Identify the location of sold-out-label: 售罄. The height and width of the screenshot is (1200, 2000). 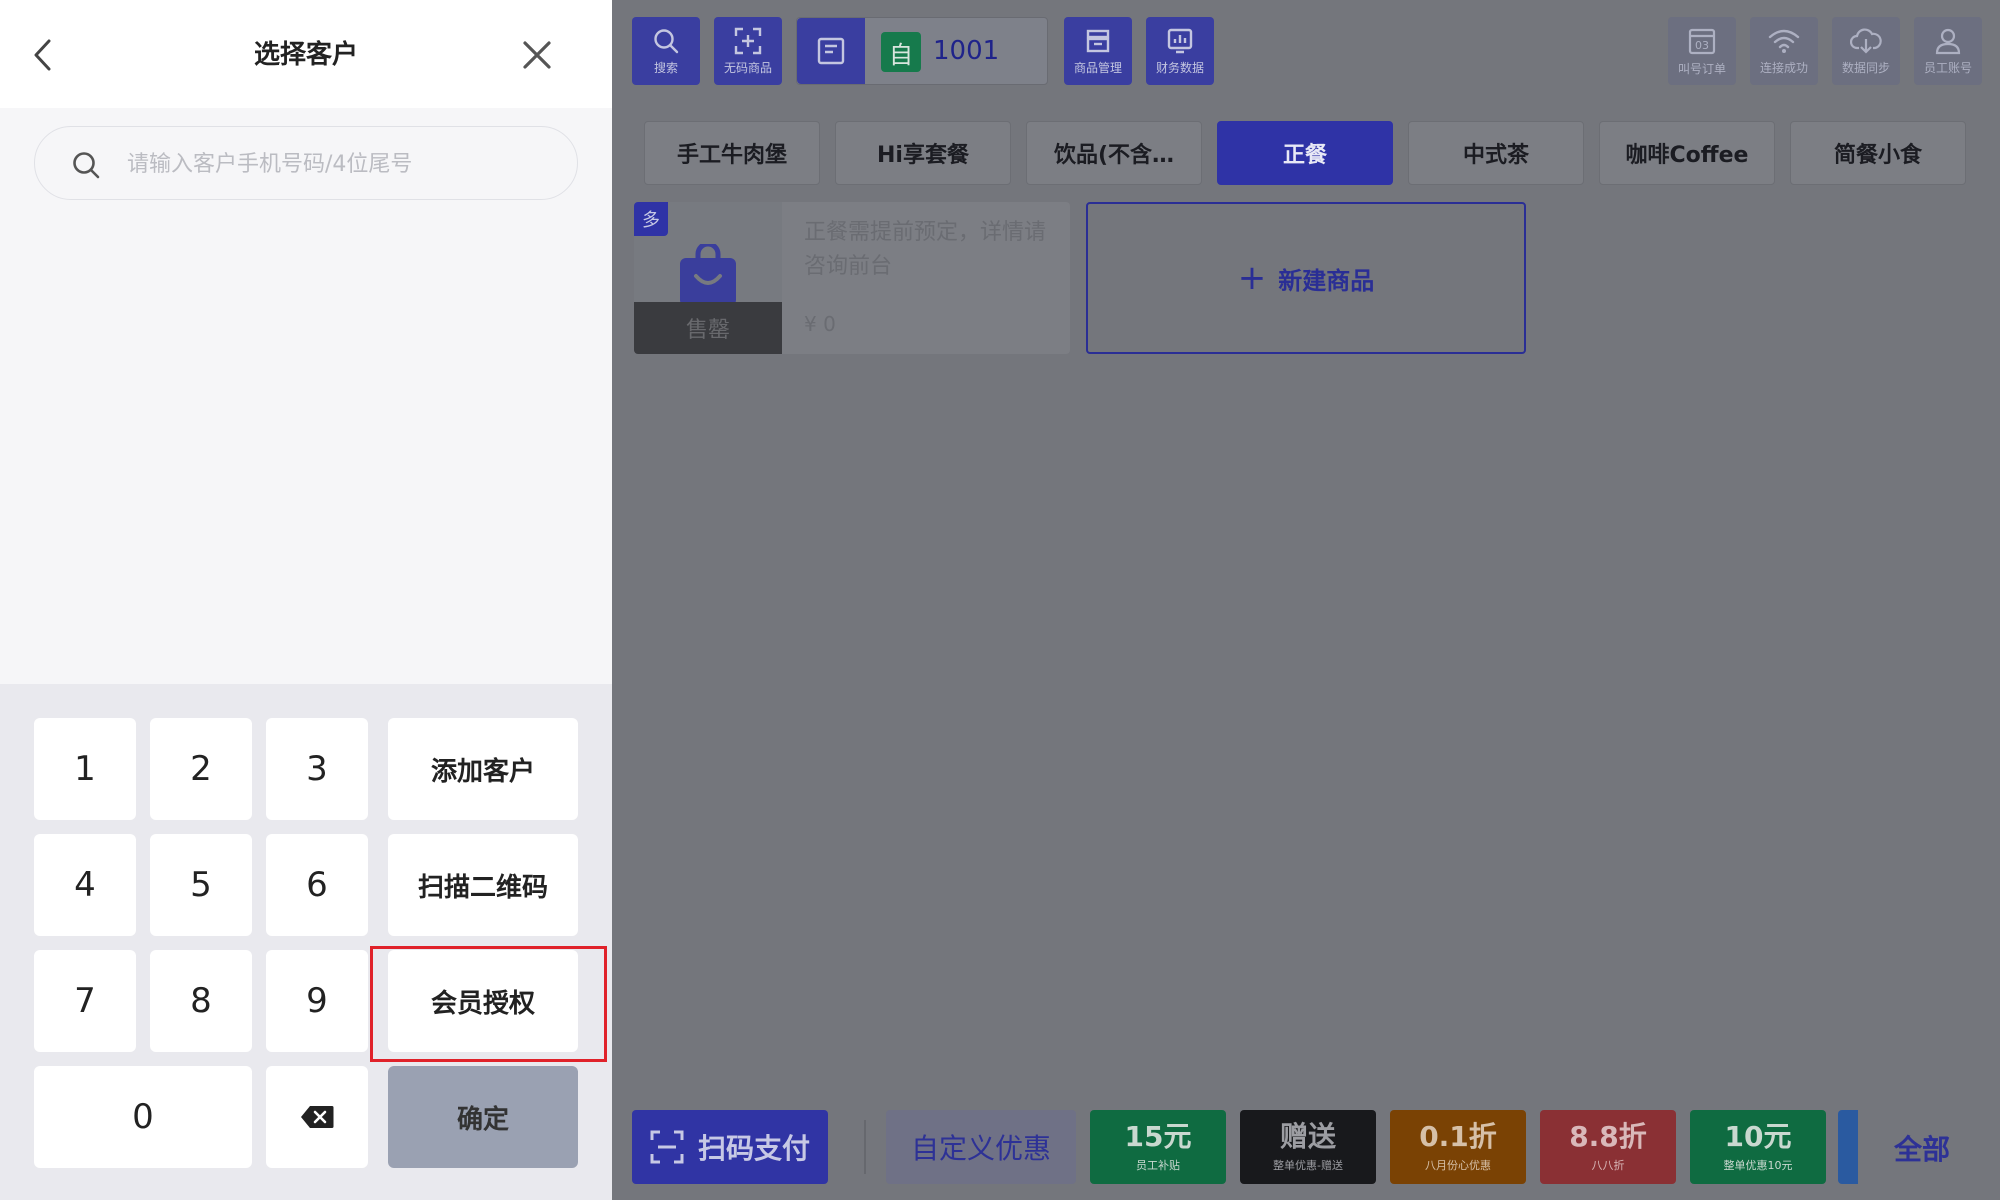
(708, 328).